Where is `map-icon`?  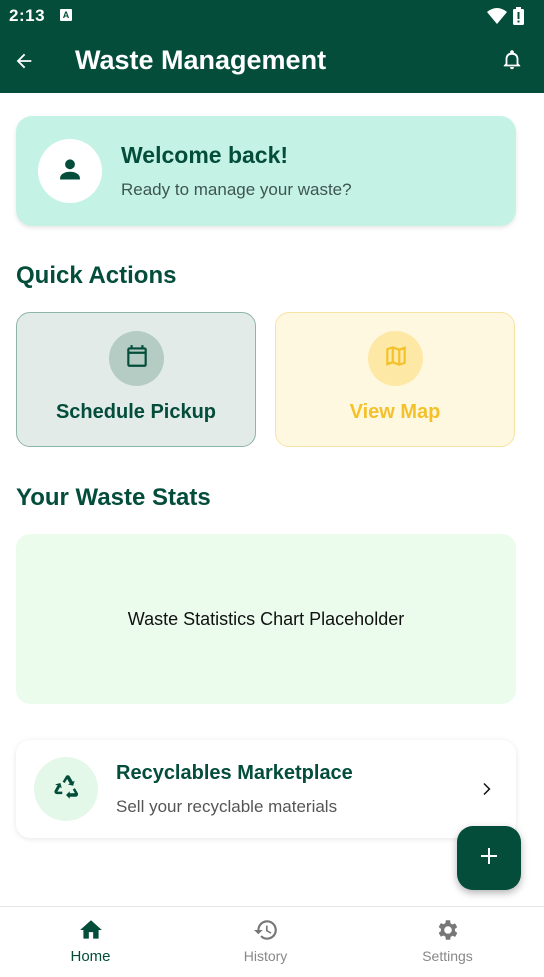 map-icon is located at coordinates (396, 358).